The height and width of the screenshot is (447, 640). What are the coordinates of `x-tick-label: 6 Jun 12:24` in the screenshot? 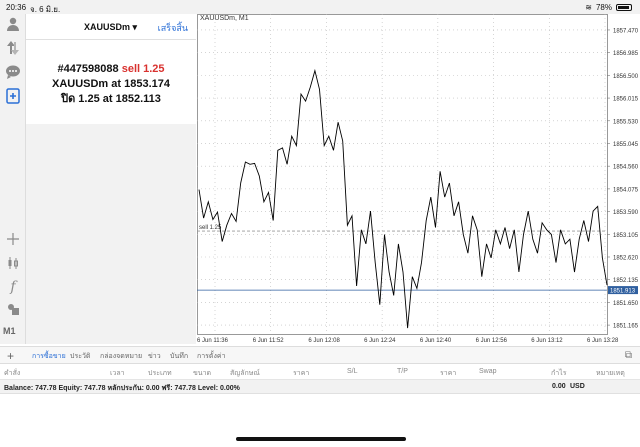 It's located at (380, 341).